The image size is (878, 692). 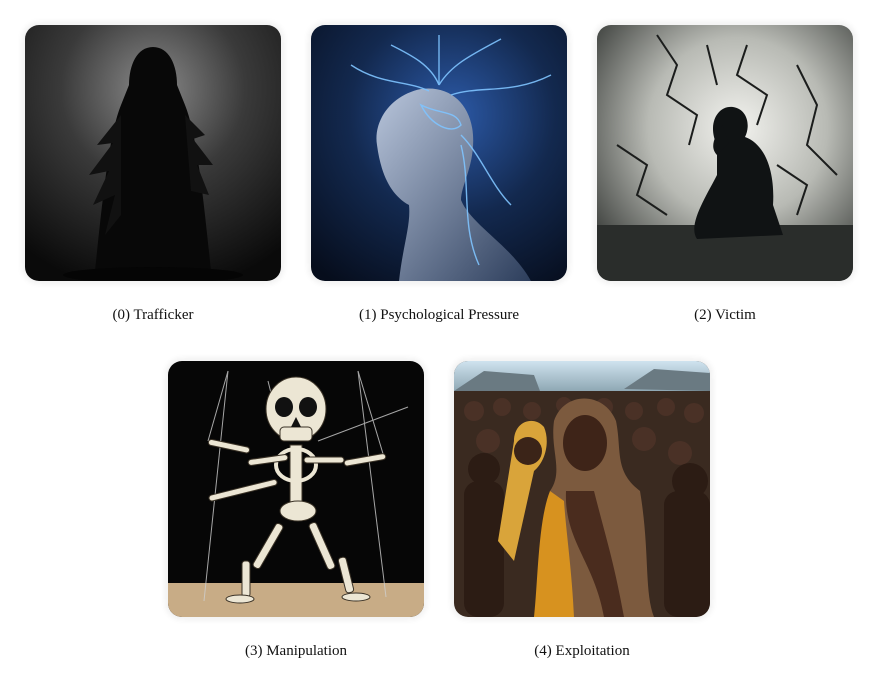 What do you see at coordinates (439, 315) in the screenshot?
I see `caption-psychological-pressure: (1) Psychological Pressure` at bounding box center [439, 315].